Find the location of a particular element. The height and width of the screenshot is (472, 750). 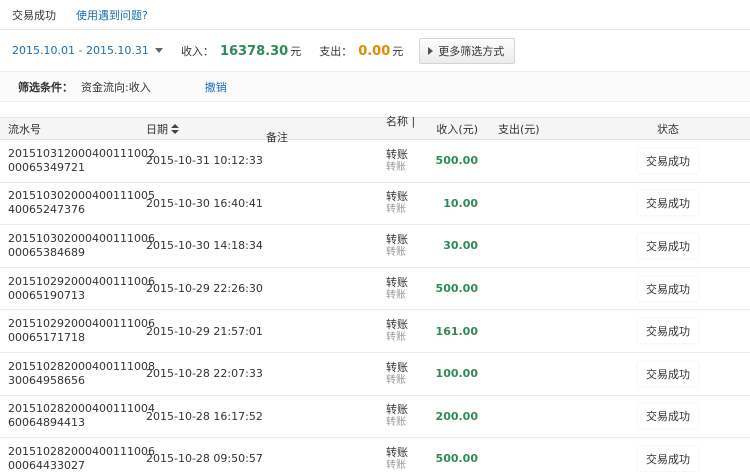

income-total: 16378.30 is located at coordinates (254, 51).